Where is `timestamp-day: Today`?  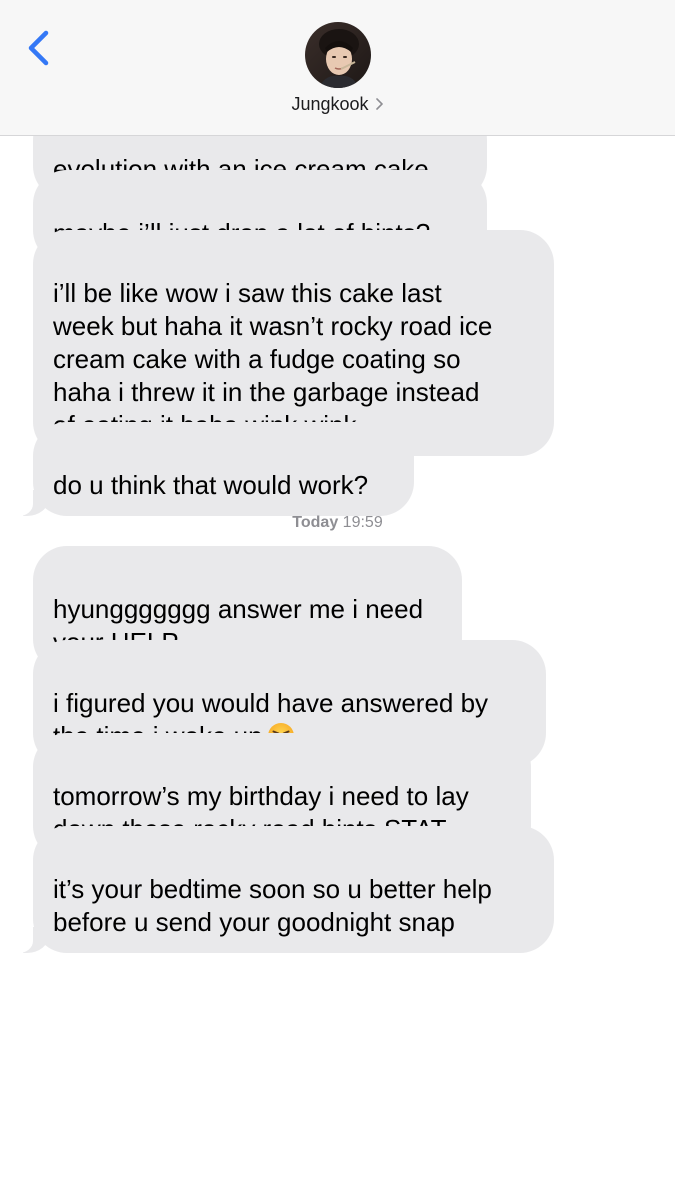
timestamp-day: Today is located at coordinates (315, 522).